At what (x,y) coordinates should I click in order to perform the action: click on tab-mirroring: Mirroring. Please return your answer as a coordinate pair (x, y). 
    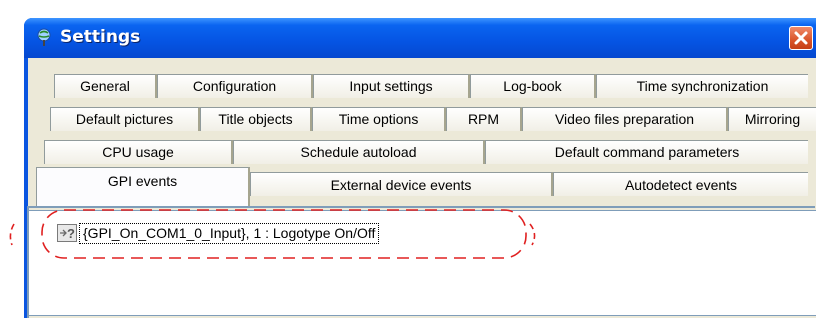
    Looking at the image, I should click on (772, 119).